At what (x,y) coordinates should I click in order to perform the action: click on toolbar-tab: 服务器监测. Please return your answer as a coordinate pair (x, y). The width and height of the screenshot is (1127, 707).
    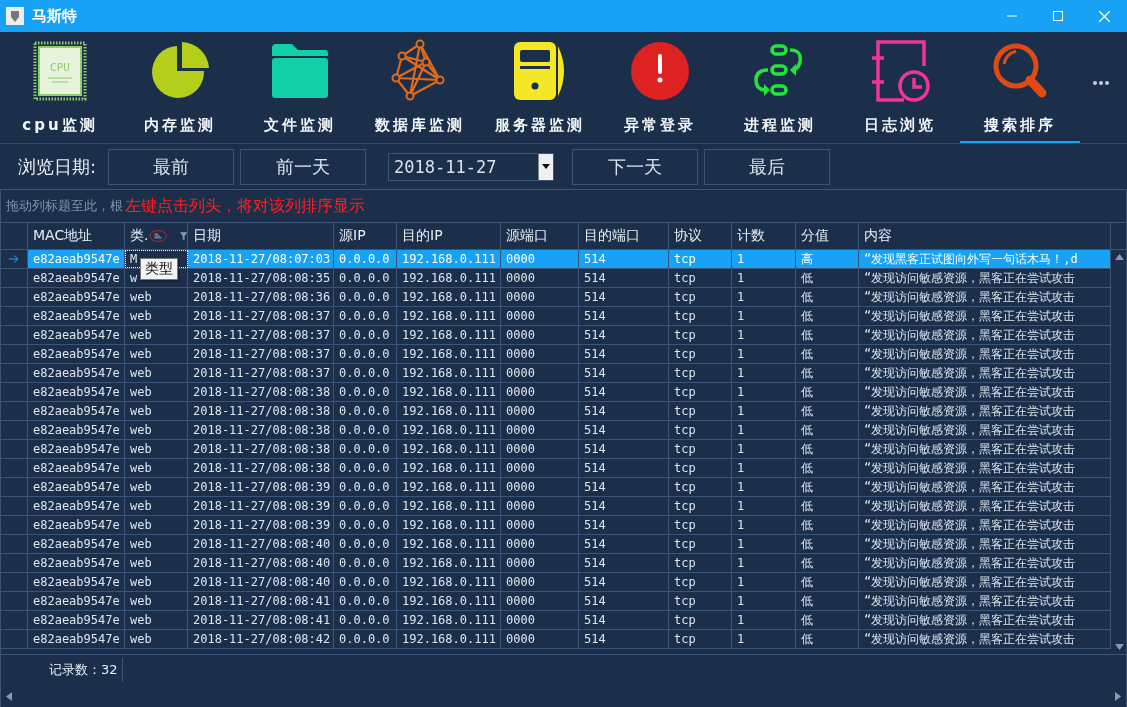
    Looking at the image, I should click on (540, 87).